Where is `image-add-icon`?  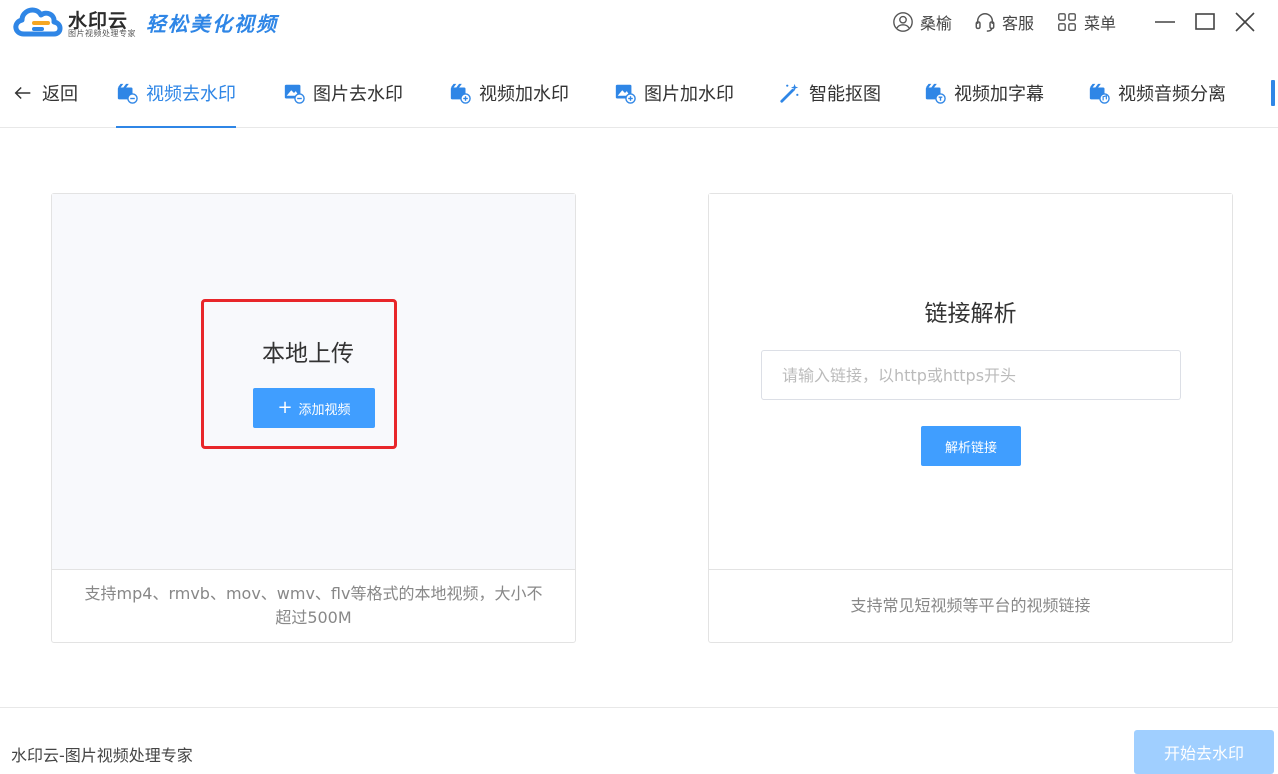
image-add-icon is located at coordinates (625, 94).